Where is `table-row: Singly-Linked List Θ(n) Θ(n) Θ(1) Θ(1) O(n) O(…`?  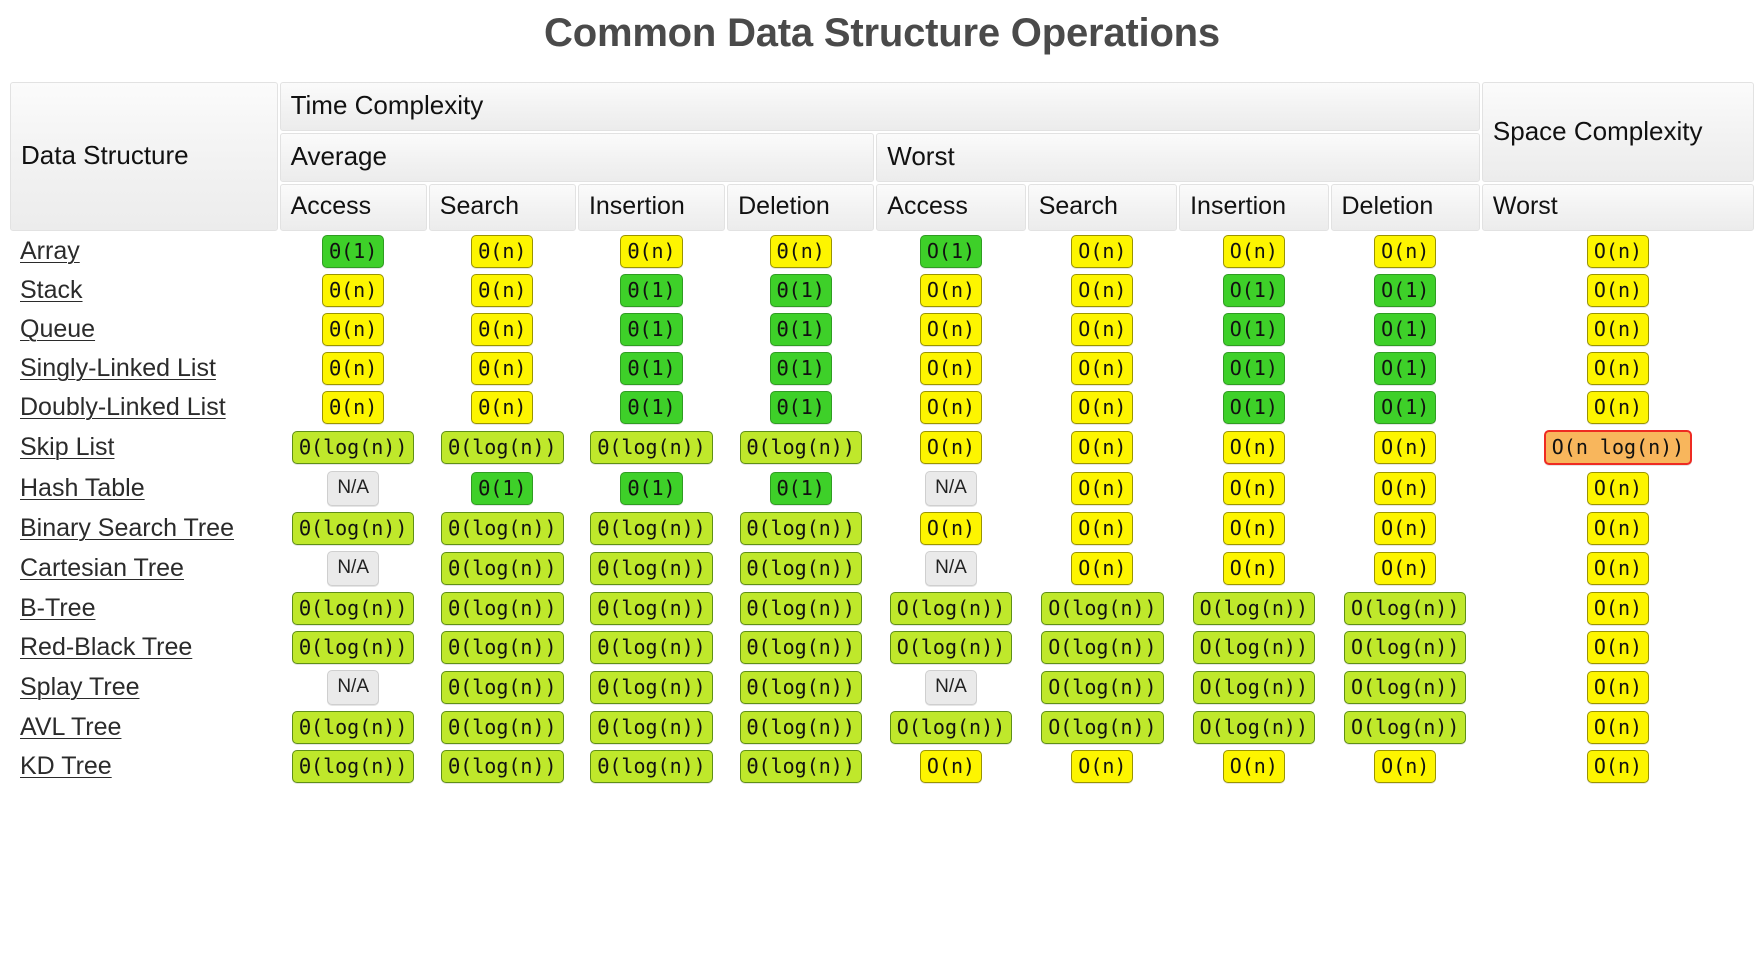
table-row: Singly-Linked List Θ(n) Θ(n) Θ(1) Θ(1) O(n) O(… is located at coordinates (882, 368).